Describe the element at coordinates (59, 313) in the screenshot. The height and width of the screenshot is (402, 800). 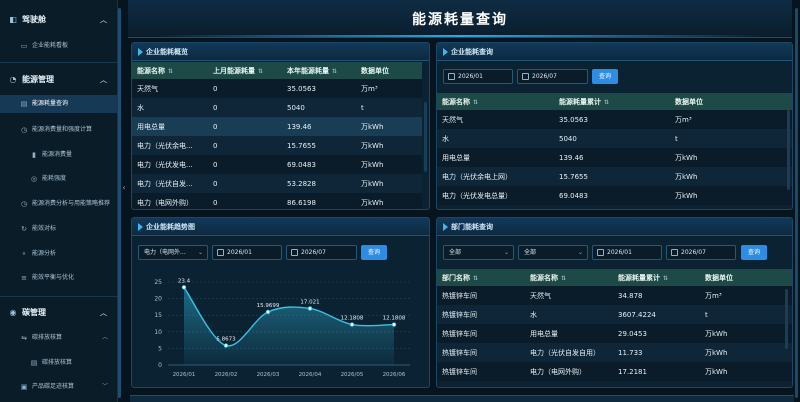
I see `sidebar-section-carbon: ◉ 碳管理 ︿` at that location.